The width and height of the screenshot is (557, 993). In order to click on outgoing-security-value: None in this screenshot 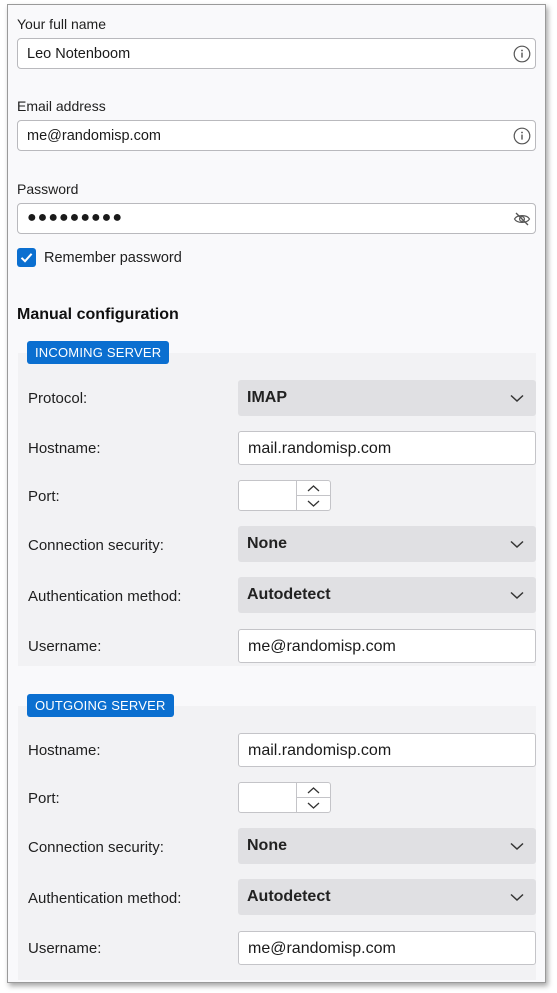, I will do `click(267, 845)`.